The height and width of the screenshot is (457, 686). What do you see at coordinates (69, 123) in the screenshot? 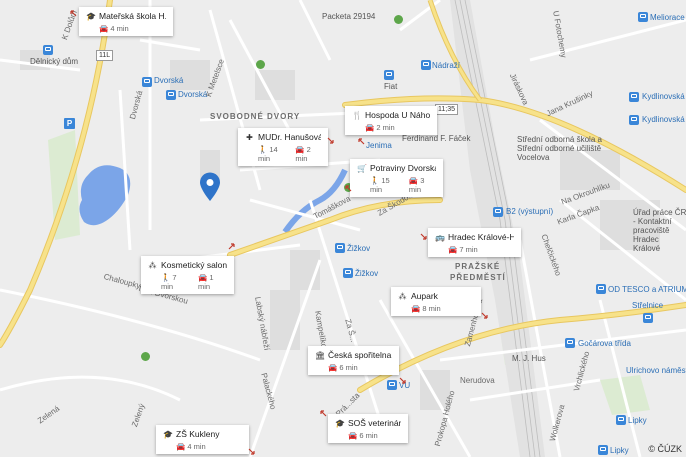
I see `parking-icon: P` at bounding box center [69, 123].